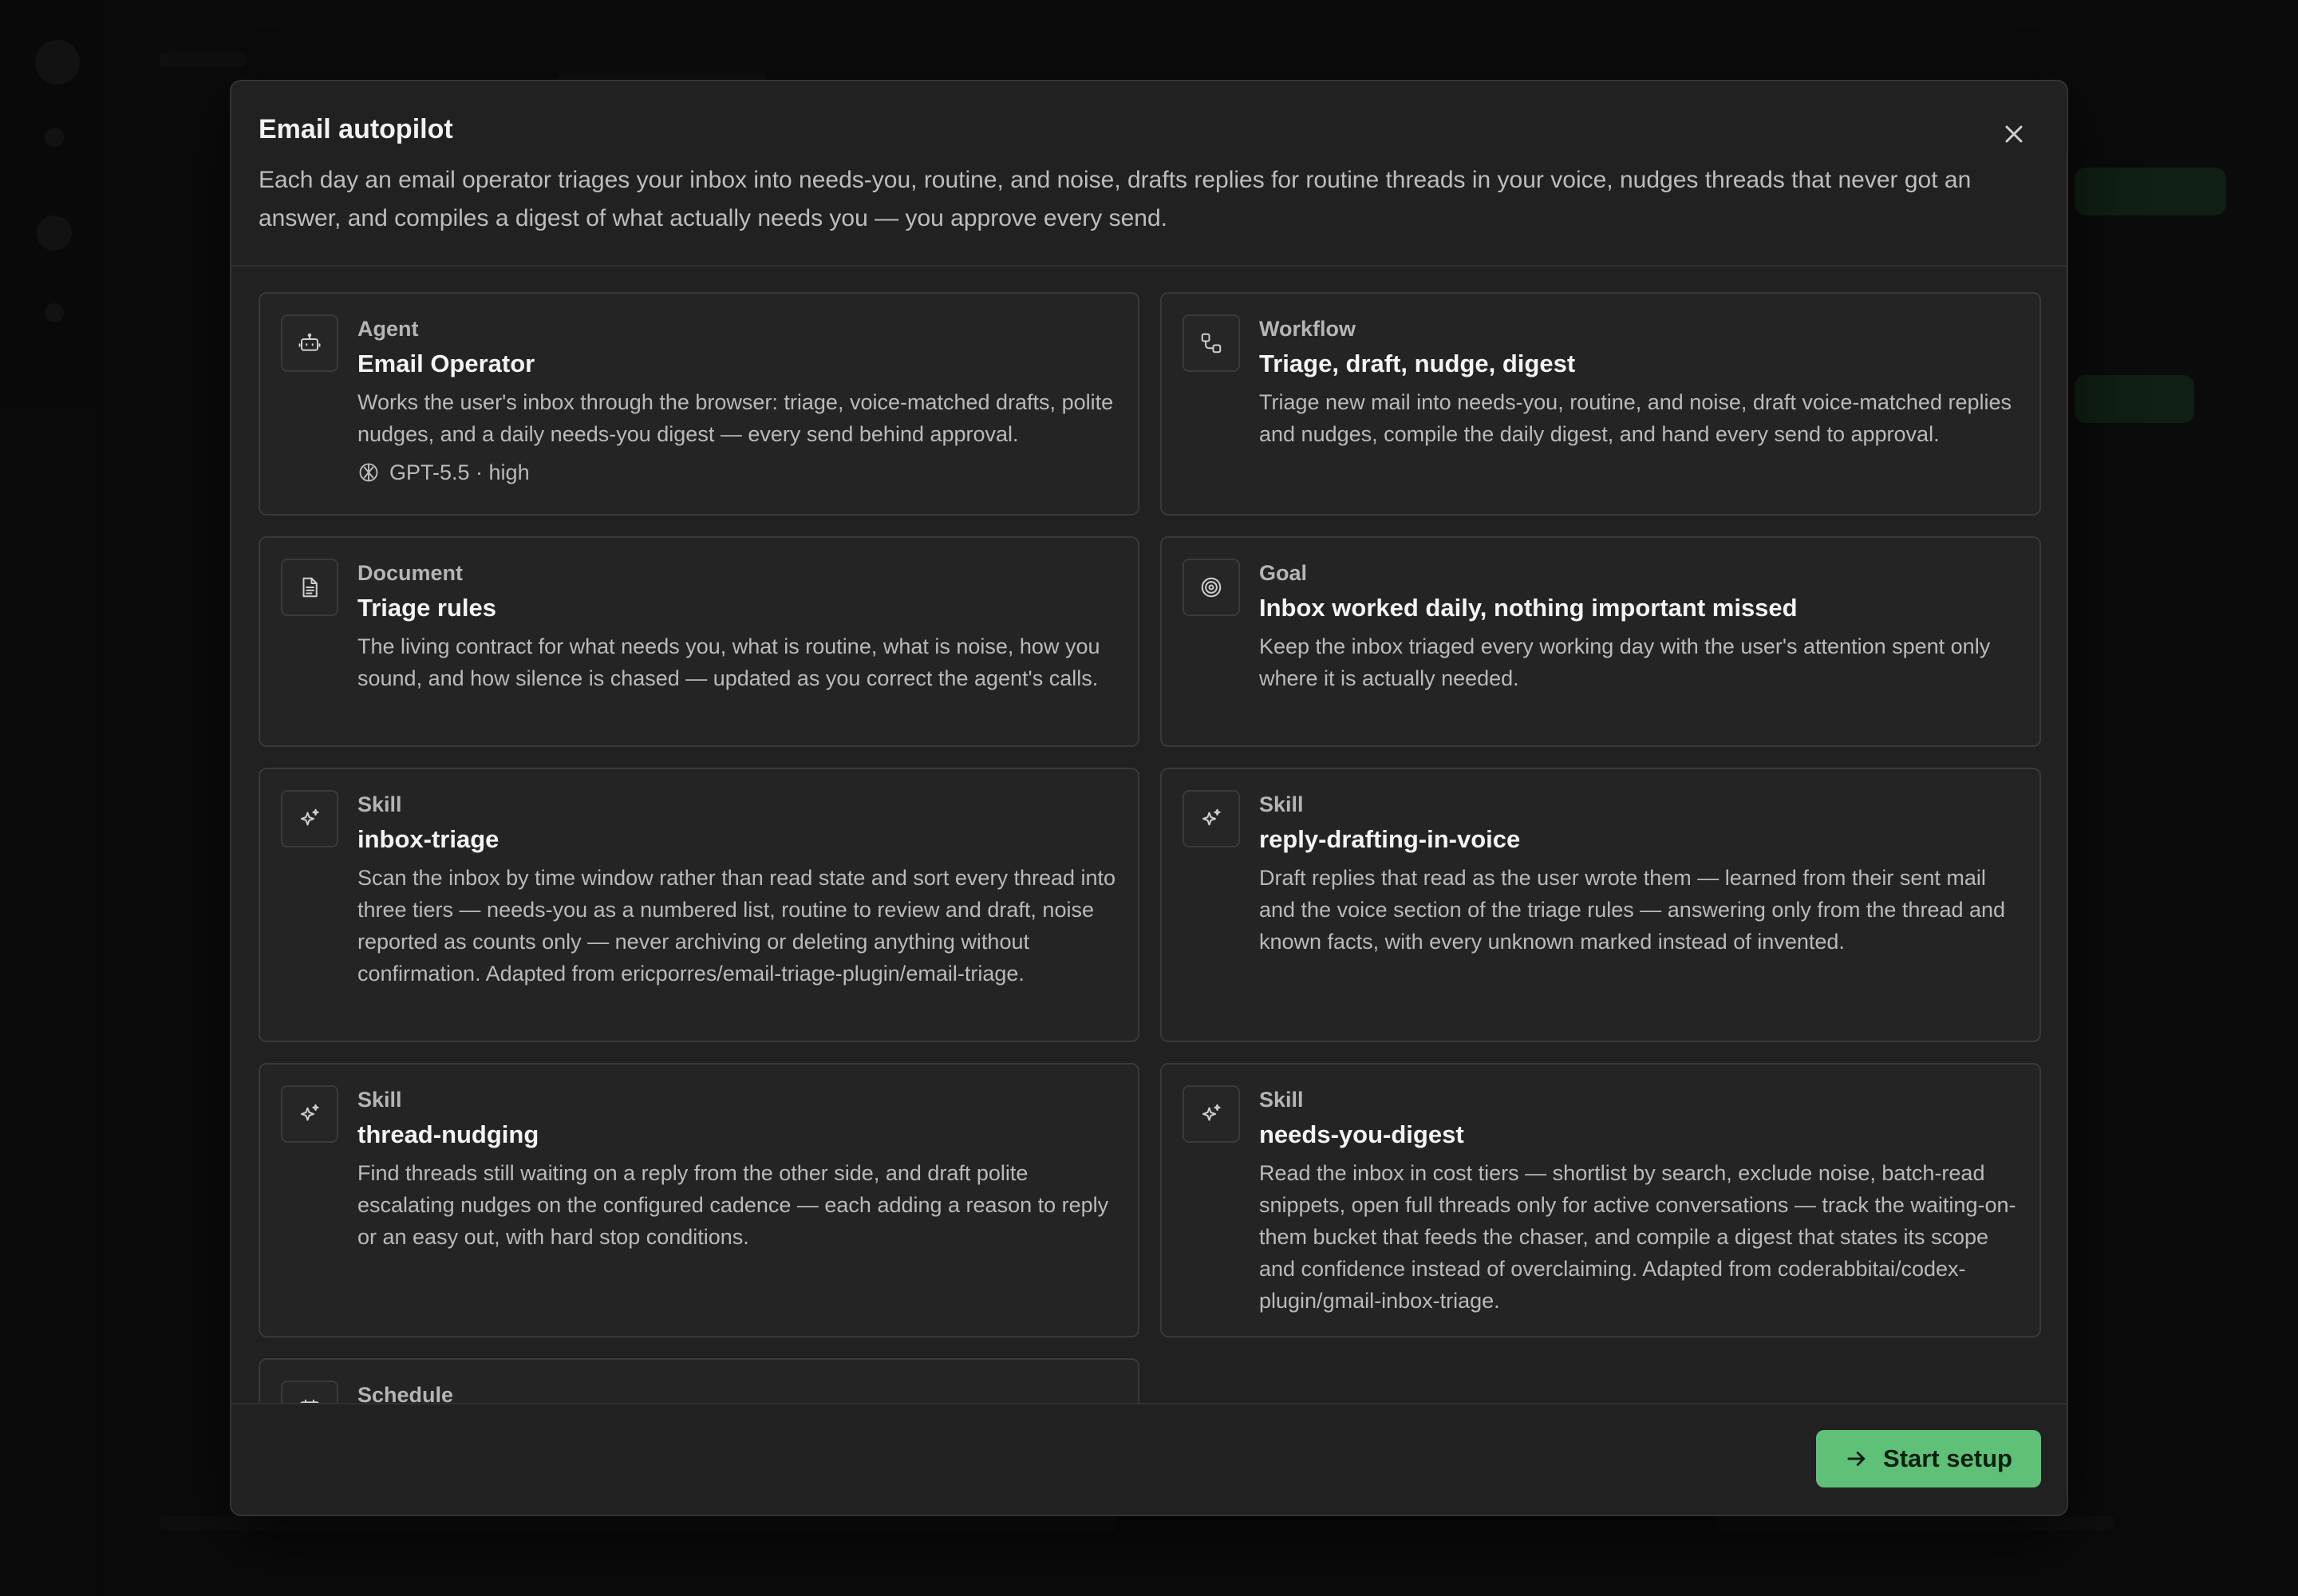 This screenshot has height=1596, width=2298. I want to click on close-button, so click(2014, 134).